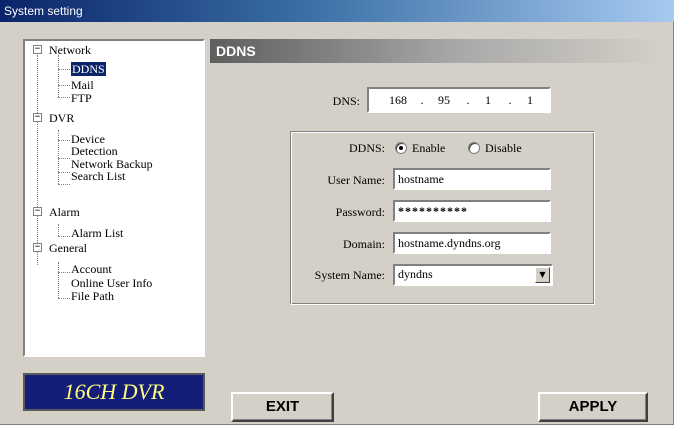 The width and height of the screenshot is (674, 425). Describe the element at coordinates (401, 148) in the screenshot. I see `radio-checked-icon` at that location.